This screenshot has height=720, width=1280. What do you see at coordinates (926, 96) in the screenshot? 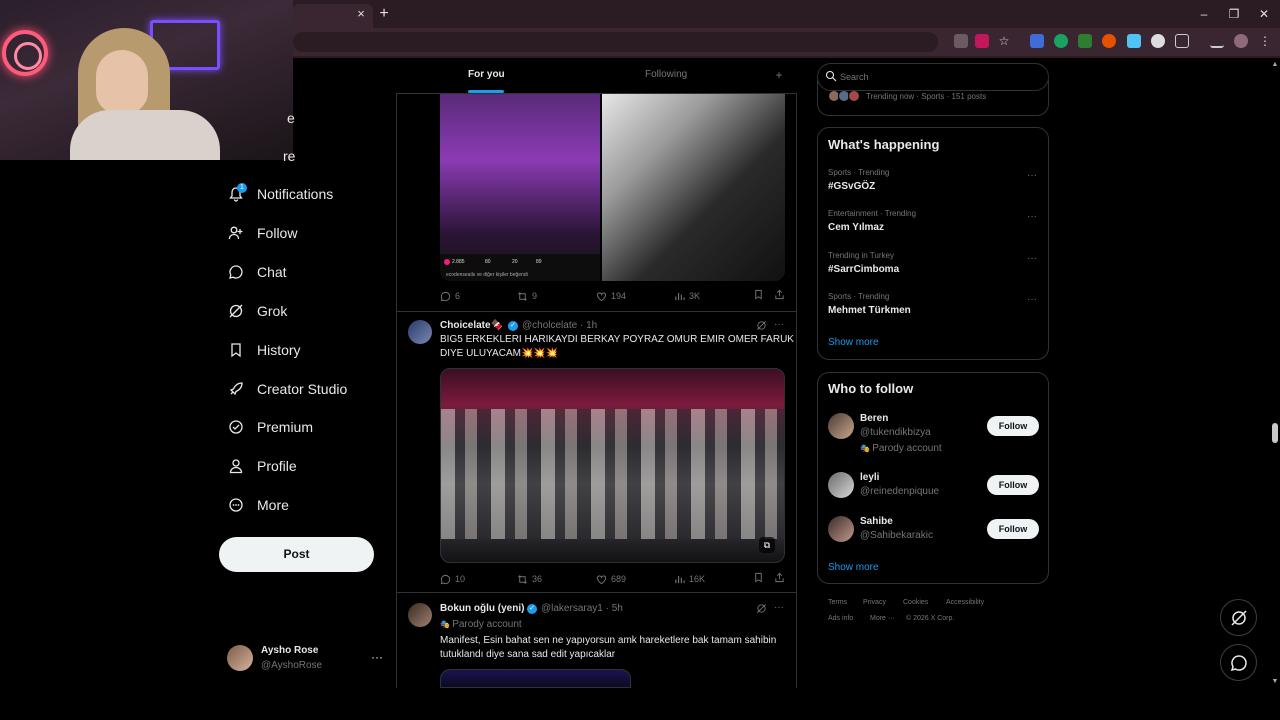
I see `trending-now-text: Trending now · Sports · 151 posts` at bounding box center [926, 96].